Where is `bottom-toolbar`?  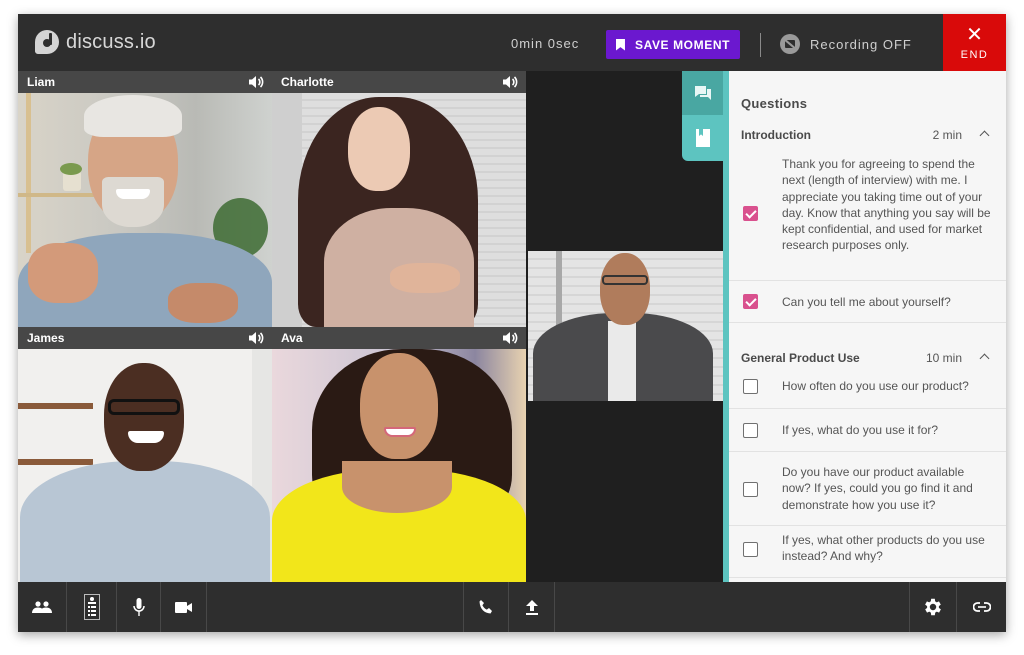 bottom-toolbar is located at coordinates (512, 607).